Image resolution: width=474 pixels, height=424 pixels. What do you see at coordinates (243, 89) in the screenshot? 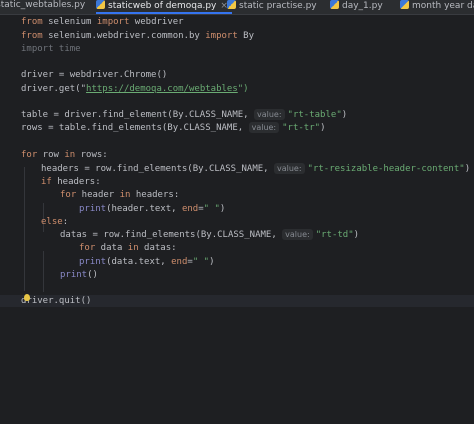
I see `code-text: ")` at bounding box center [243, 89].